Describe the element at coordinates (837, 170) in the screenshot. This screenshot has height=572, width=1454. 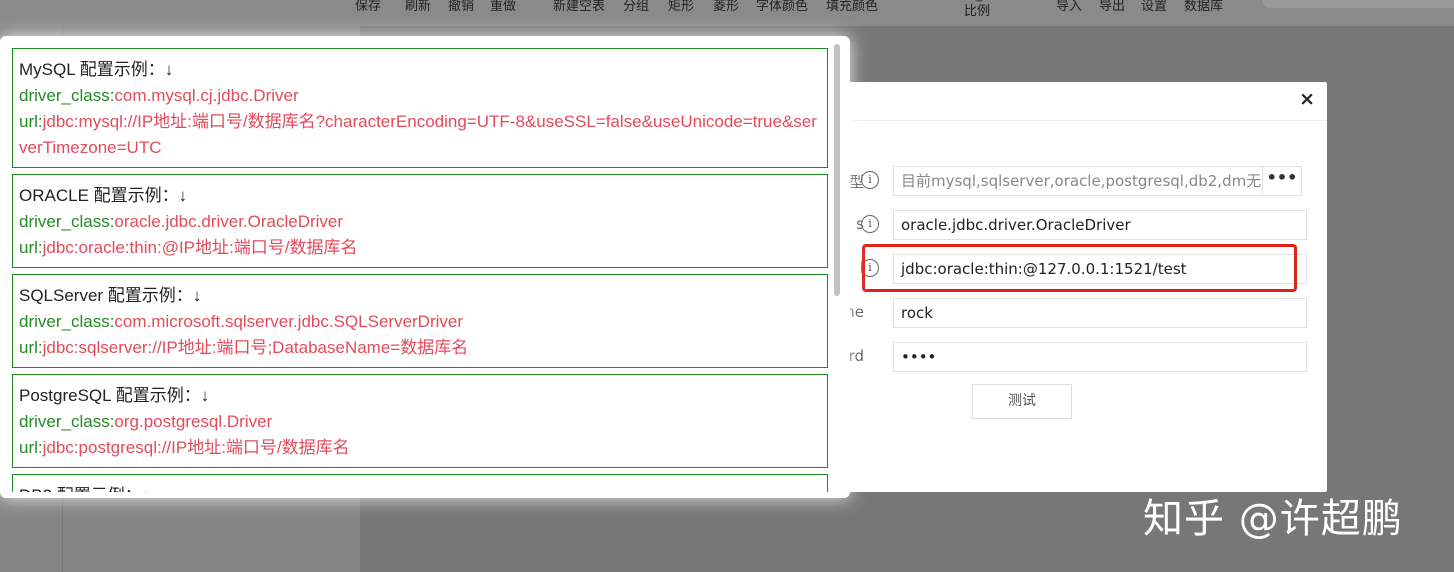
I see `scrollbar-thumb` at that location.